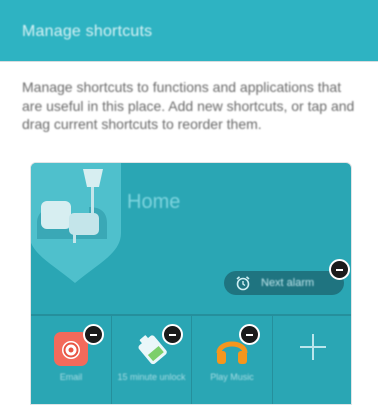 The image size is (378, 405). What do you see at coordinates (288, 283) in the screenshot?
I see `next-alarm-label: Next alarm` at bounding box center [288, 283].